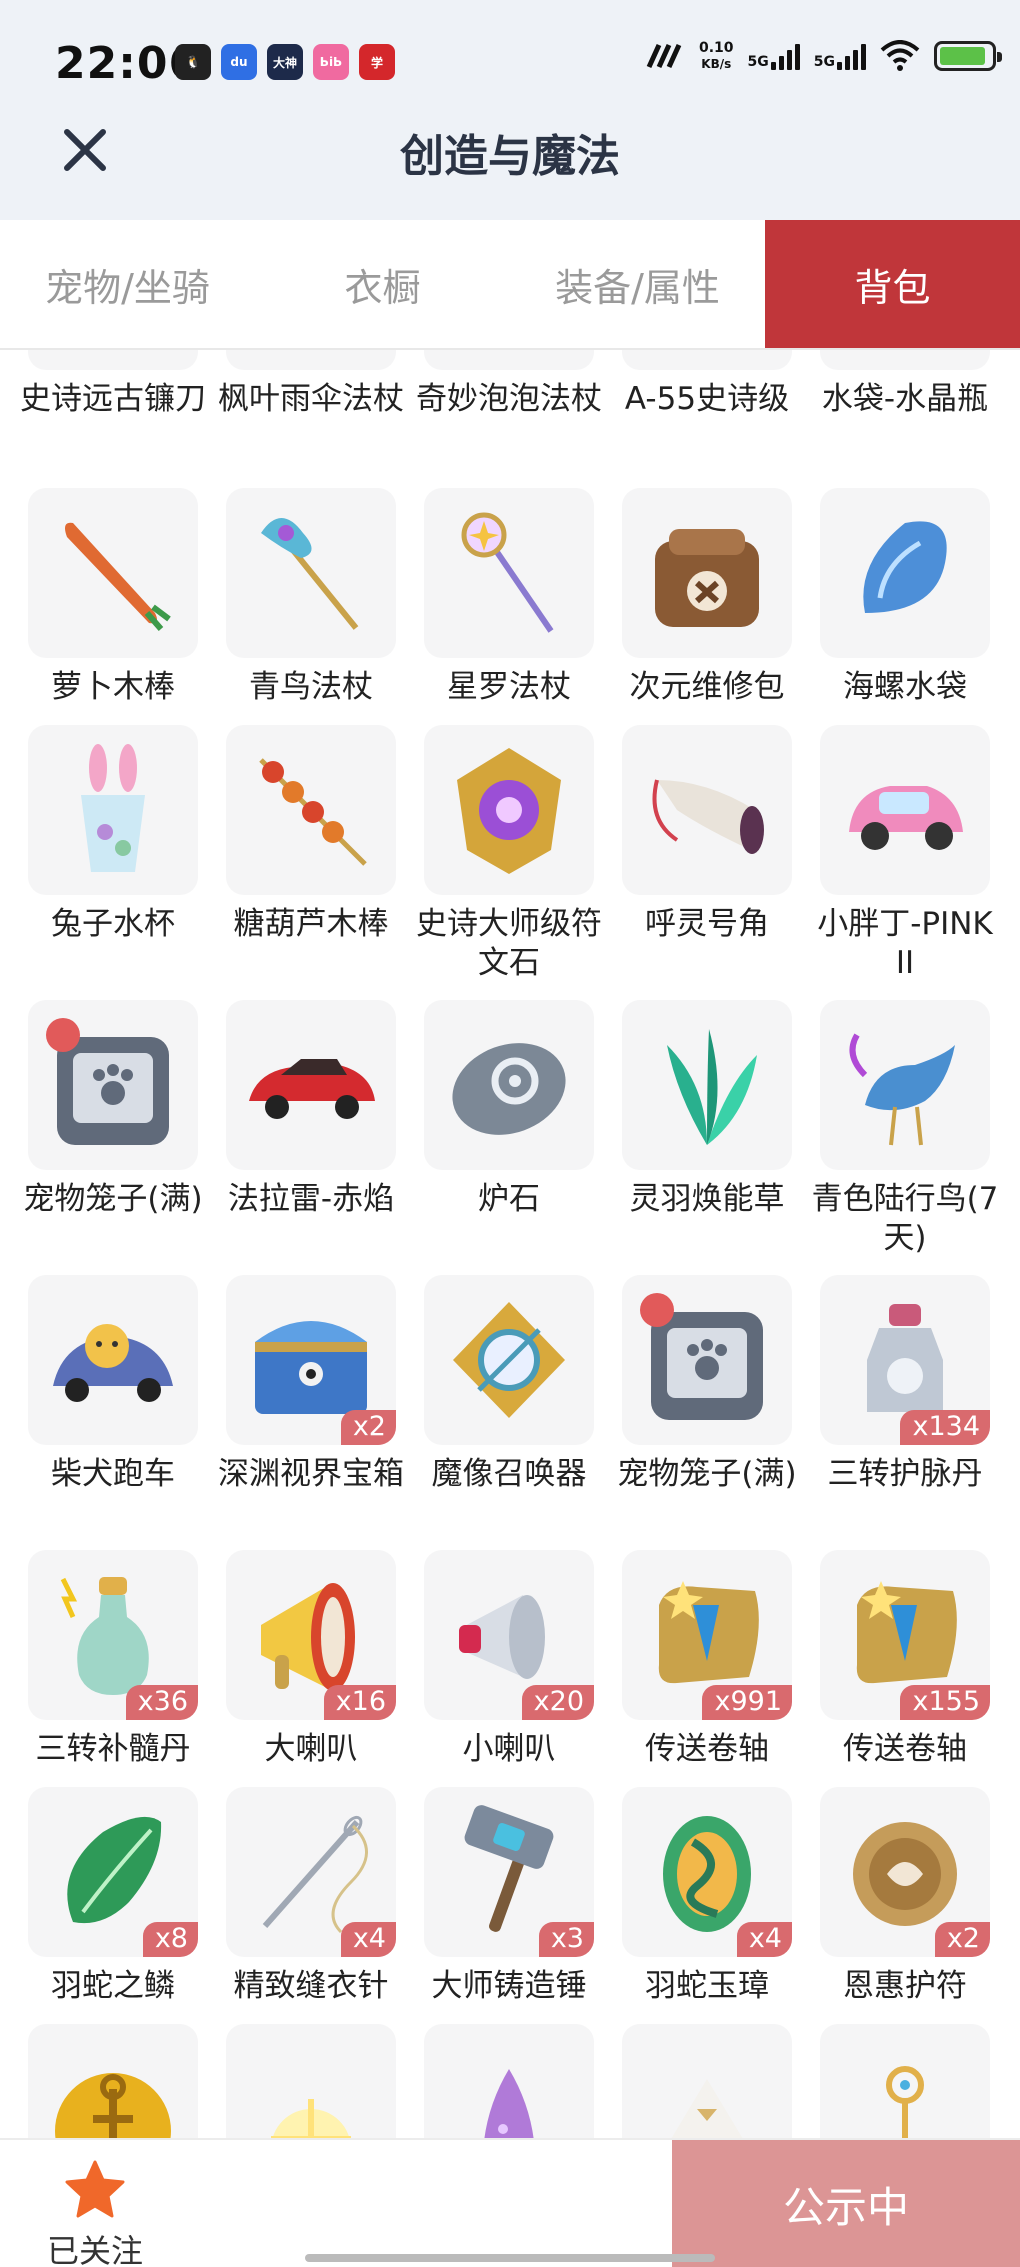 The image size is (1020, 2267). I want to click on inventory-item: A-55史诗级, so click(707, 384).